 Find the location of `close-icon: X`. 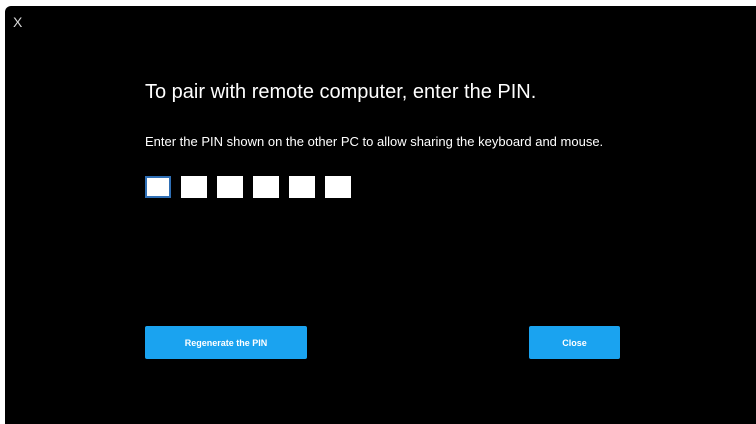

close-icon: X is located at coordinates (17, 22).